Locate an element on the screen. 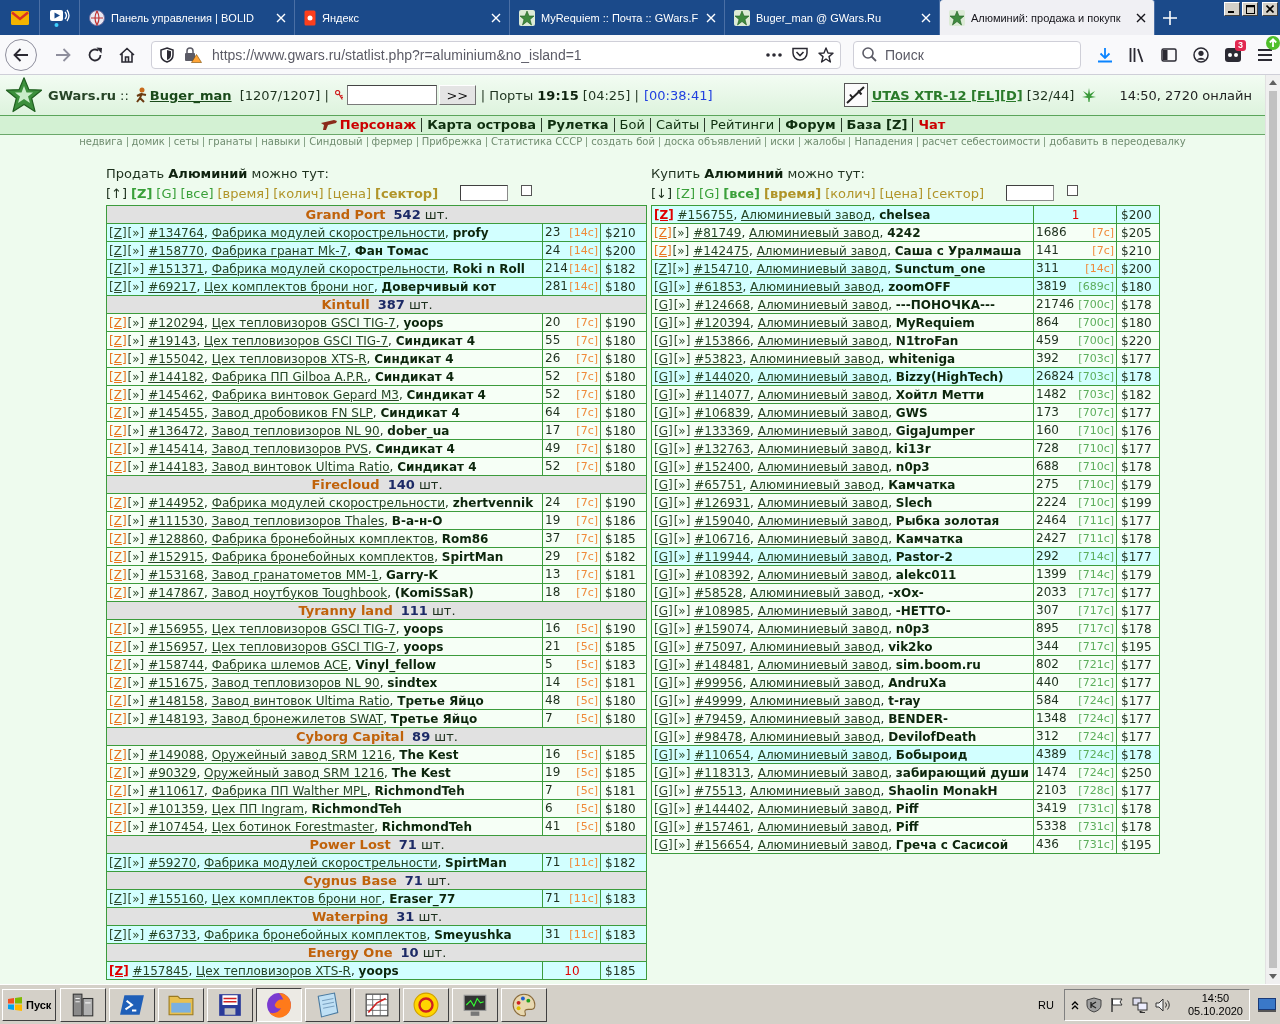  offer-id-link: #156957 is located at coordinates (176, 646).